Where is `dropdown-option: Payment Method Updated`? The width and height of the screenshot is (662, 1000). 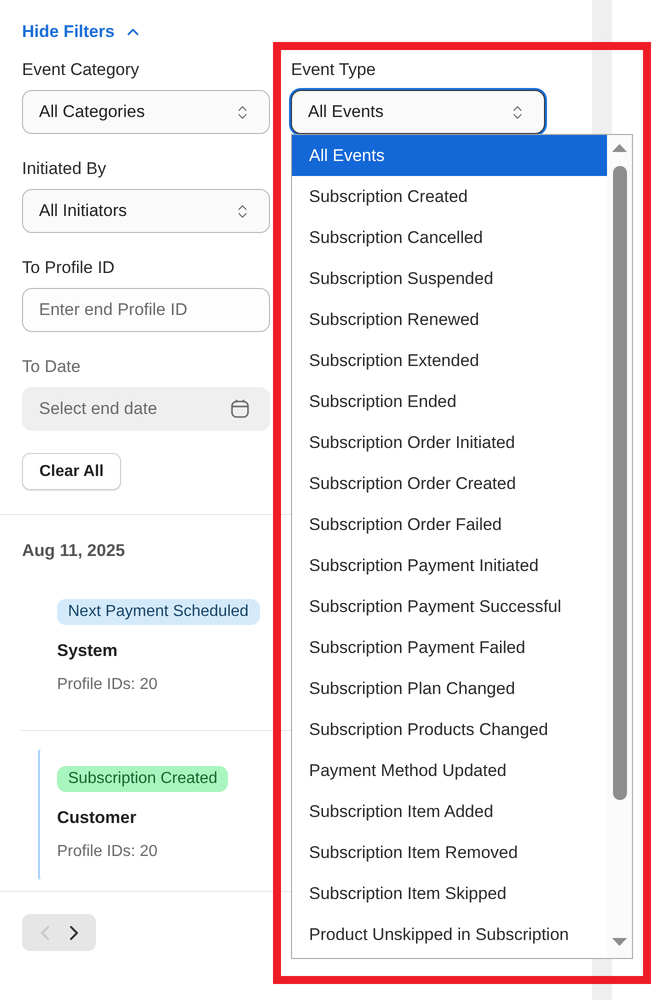 dropdown-option: Payment Method Updated is located at coordinates (449, 770).